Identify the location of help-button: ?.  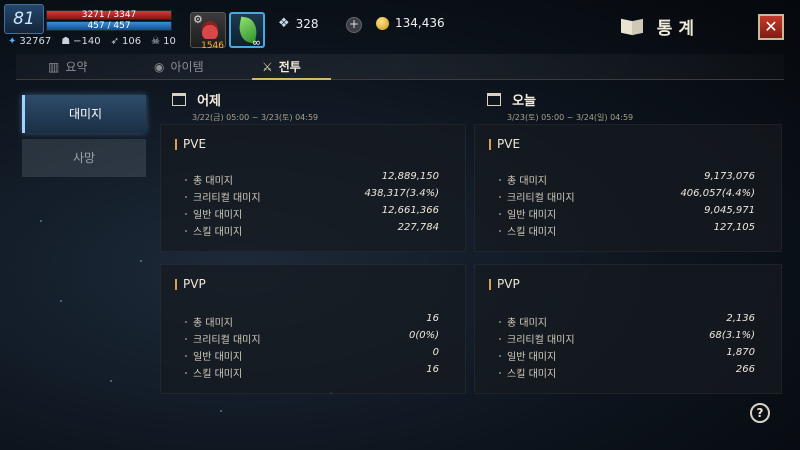
(760, 413).